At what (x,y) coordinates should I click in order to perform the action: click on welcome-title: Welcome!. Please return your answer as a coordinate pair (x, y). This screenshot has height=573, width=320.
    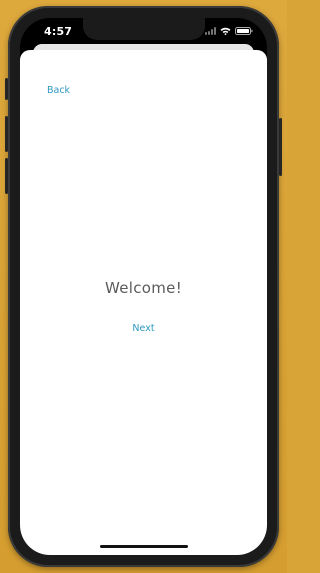
    Looking at the image, I should click on (143, 288).